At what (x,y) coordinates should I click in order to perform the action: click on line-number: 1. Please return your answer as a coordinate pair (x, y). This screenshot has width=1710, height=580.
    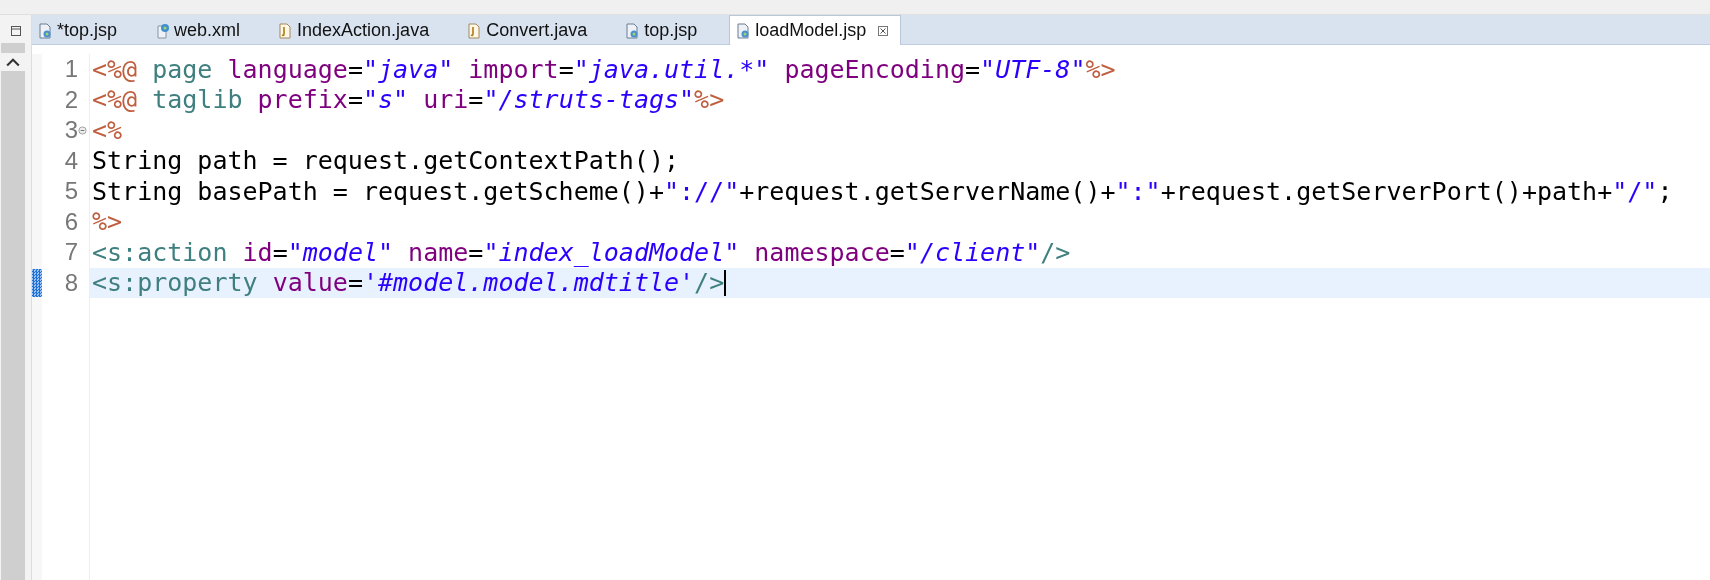
    Looking at the image, I should click on (71, 69).